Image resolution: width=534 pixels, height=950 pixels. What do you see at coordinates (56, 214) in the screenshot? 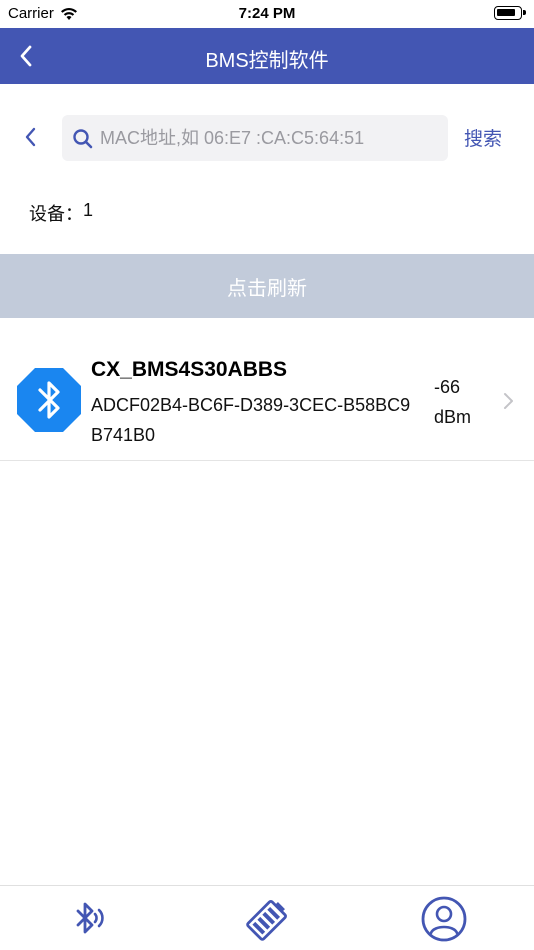
I see `device-count-label: 设备：` at bounding box center [56, 214].